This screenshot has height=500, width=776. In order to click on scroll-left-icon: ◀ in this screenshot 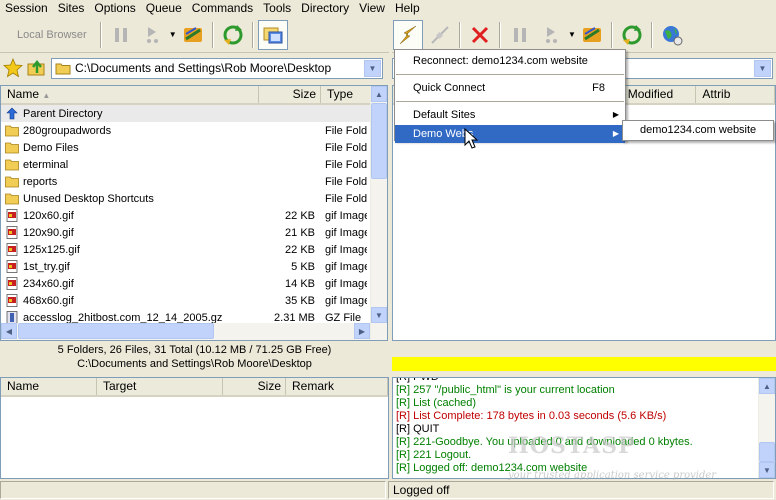, I will do `click(9, 331)`.